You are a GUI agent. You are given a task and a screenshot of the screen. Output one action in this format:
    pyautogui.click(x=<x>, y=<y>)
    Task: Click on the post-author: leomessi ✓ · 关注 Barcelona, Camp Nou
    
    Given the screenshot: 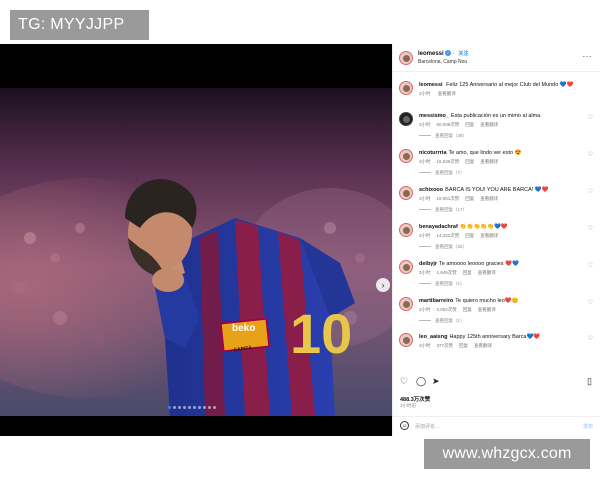 What is the action you would take?
    pyautogui.click(x=443, y=57)
    